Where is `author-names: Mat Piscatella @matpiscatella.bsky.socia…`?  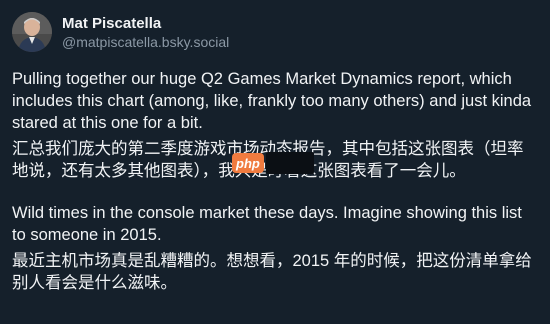
author-names: Mat Piscatella @matpiscatella.bsky.socia… is located at coordinates (145, 32).